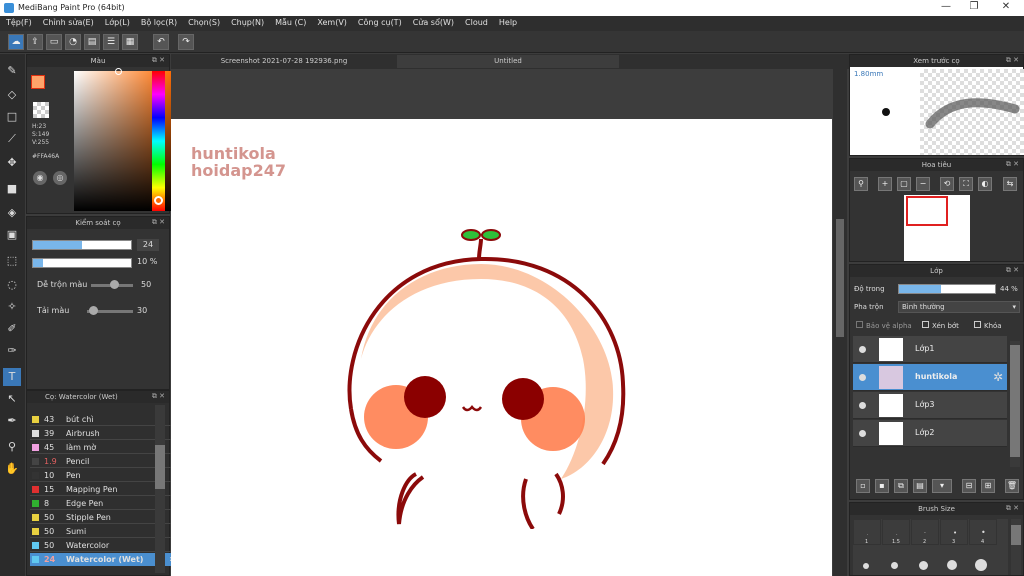 Image resolution: width=1024 pixels, height=576 pixels. I want to click on line-tool-icon: ⟋, so click(12, 139).